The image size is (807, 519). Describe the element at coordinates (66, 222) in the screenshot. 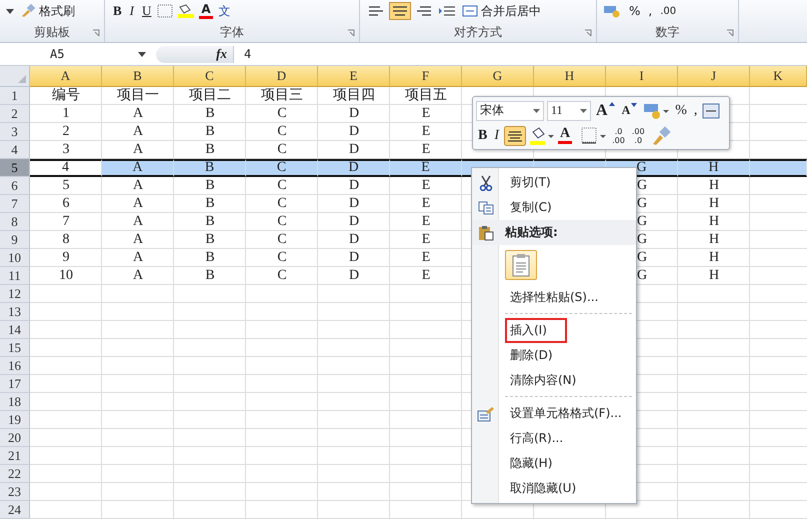

I see `table-cell-text: 7` at that location.